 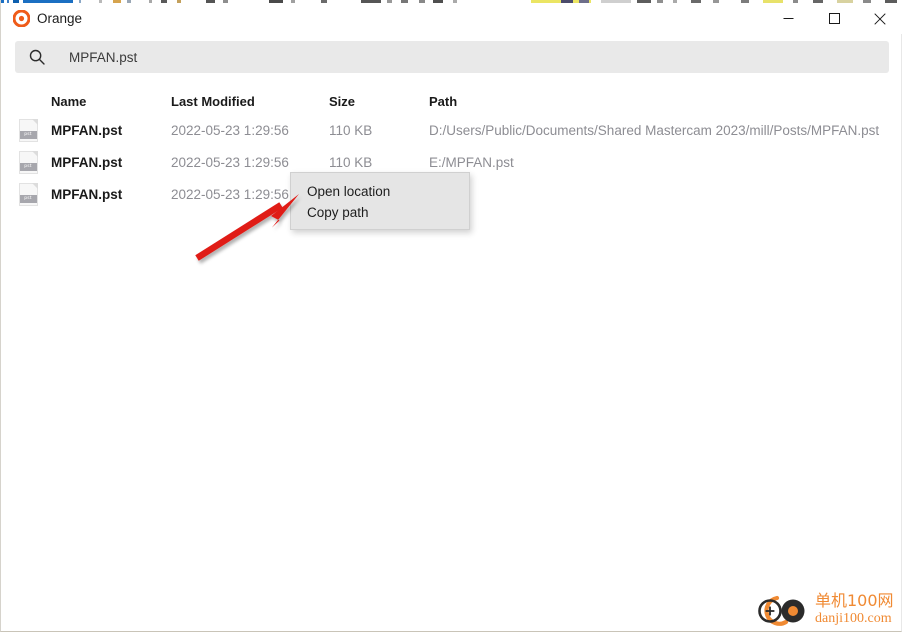 I want to click on watermark: 单机100网 danji100.com, so click(x=823, y=610).